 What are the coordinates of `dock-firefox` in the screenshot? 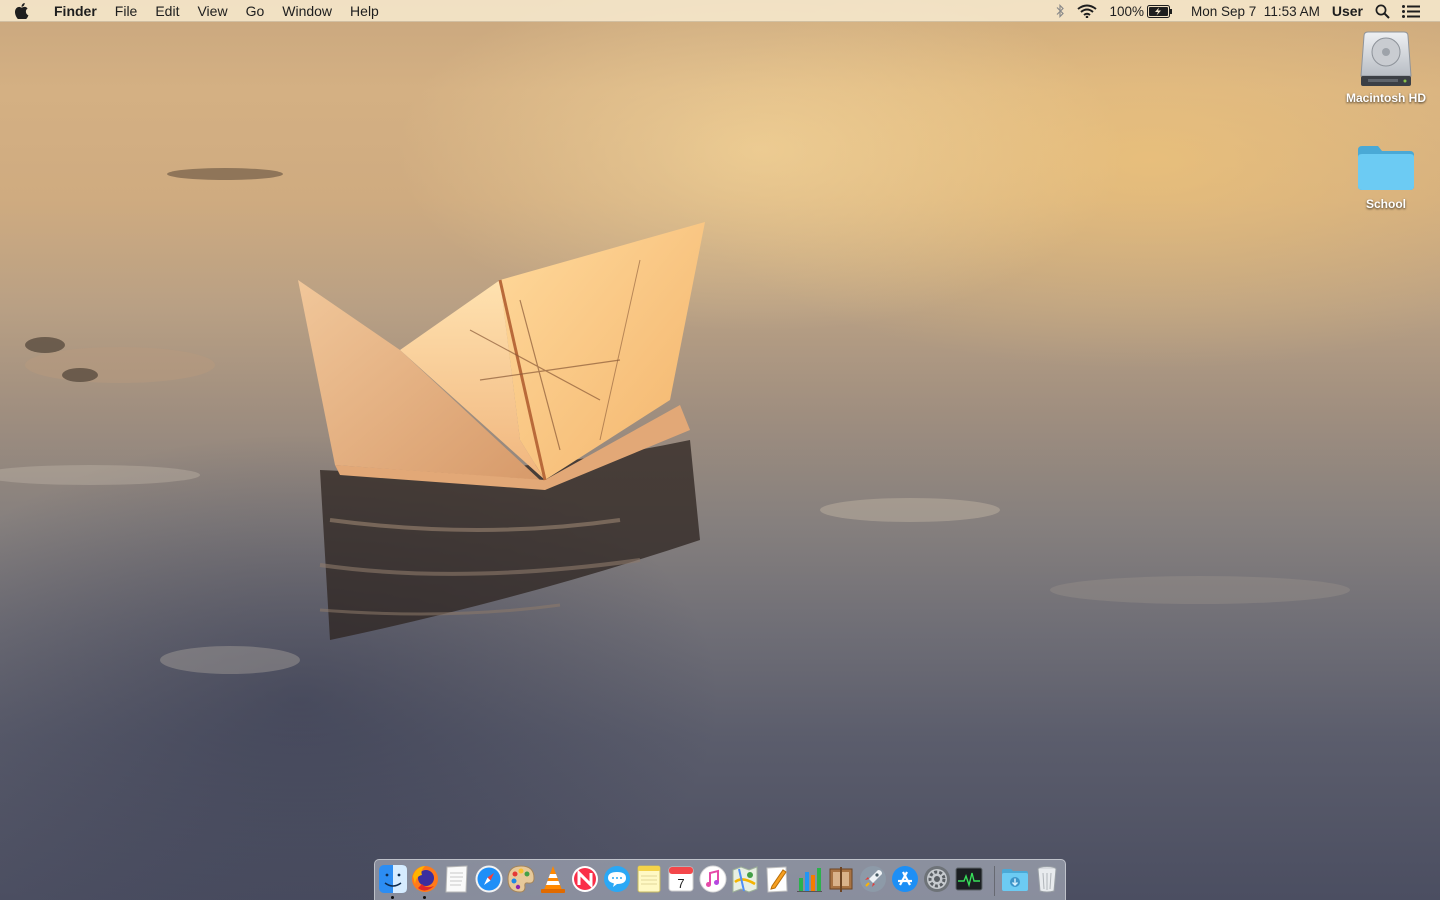 It's located at (425, 881).